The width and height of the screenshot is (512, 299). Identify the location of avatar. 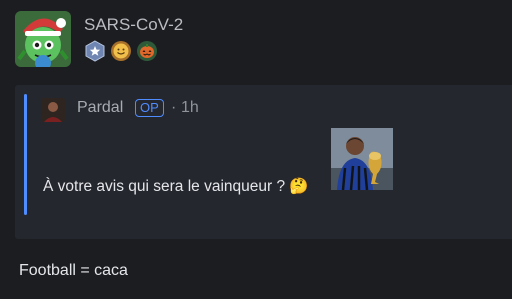
(43, 39).